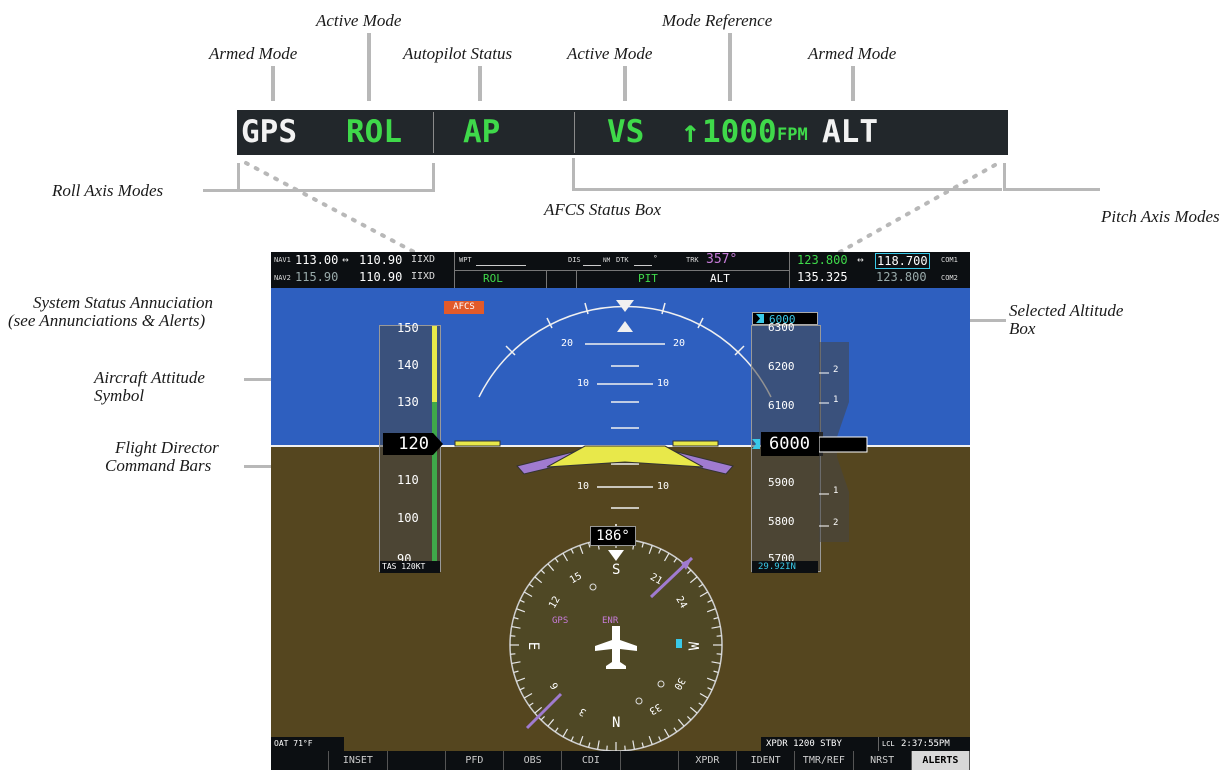 The width and height of the screenshot is (1221, 770). Describe the element at coordinates (935, 744) in the screenshot. I see `clock-readout: 2:37:55PM` at that location.